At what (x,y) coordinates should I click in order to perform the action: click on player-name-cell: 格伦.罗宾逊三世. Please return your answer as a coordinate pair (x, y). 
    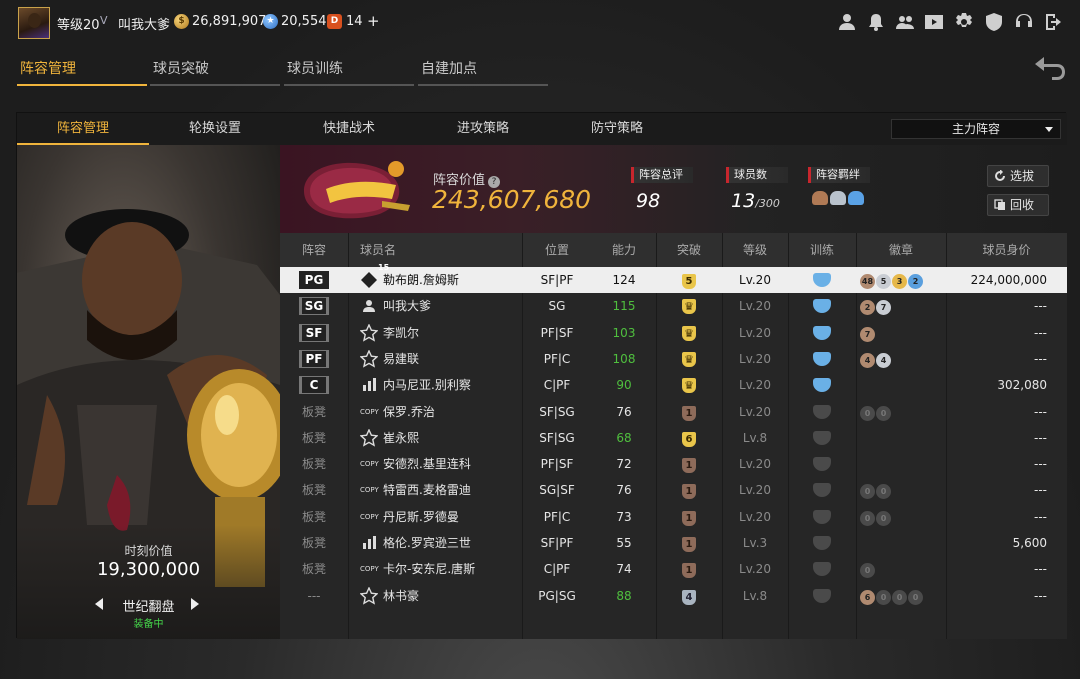
    Looking at the image, I should click on (435, 543).